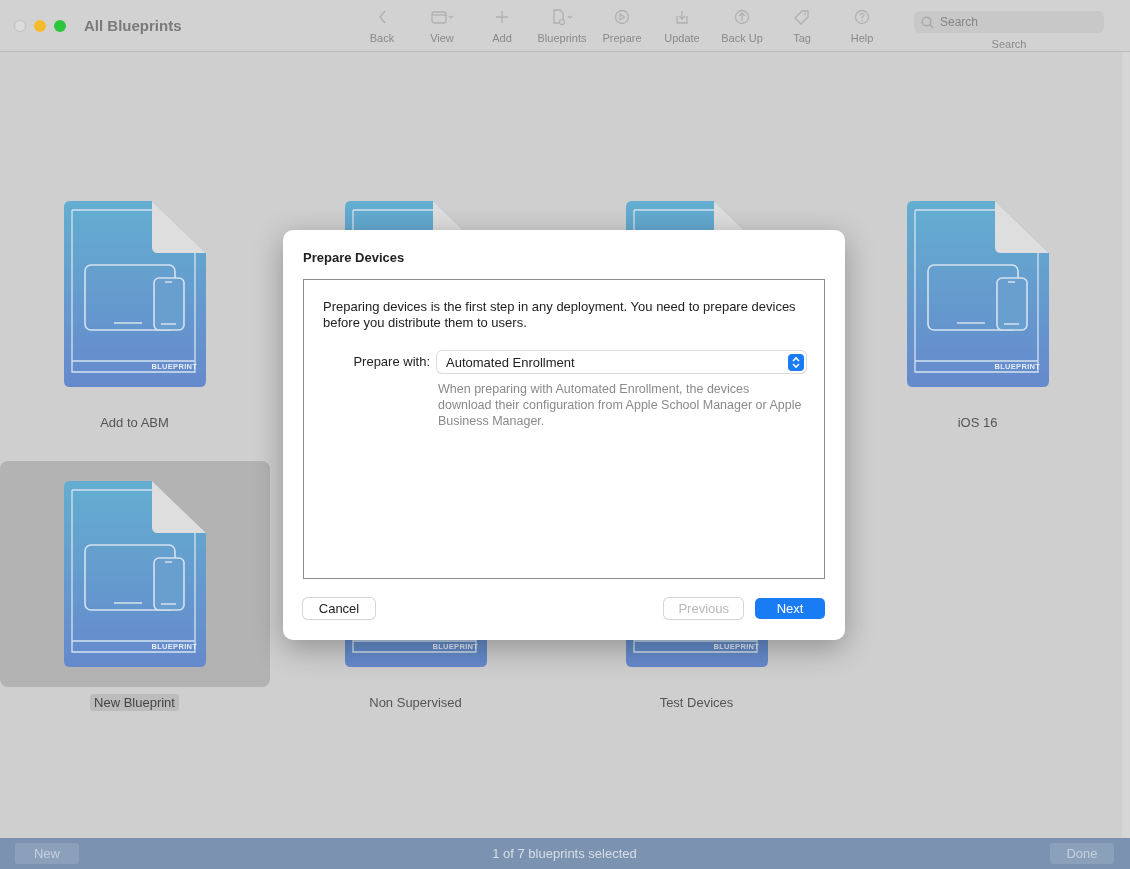 The image size is (1130, 869). What do you see at coordinates (862, 16) in the screenshot?
I see `help-icon` at bounding box center [862, 16].